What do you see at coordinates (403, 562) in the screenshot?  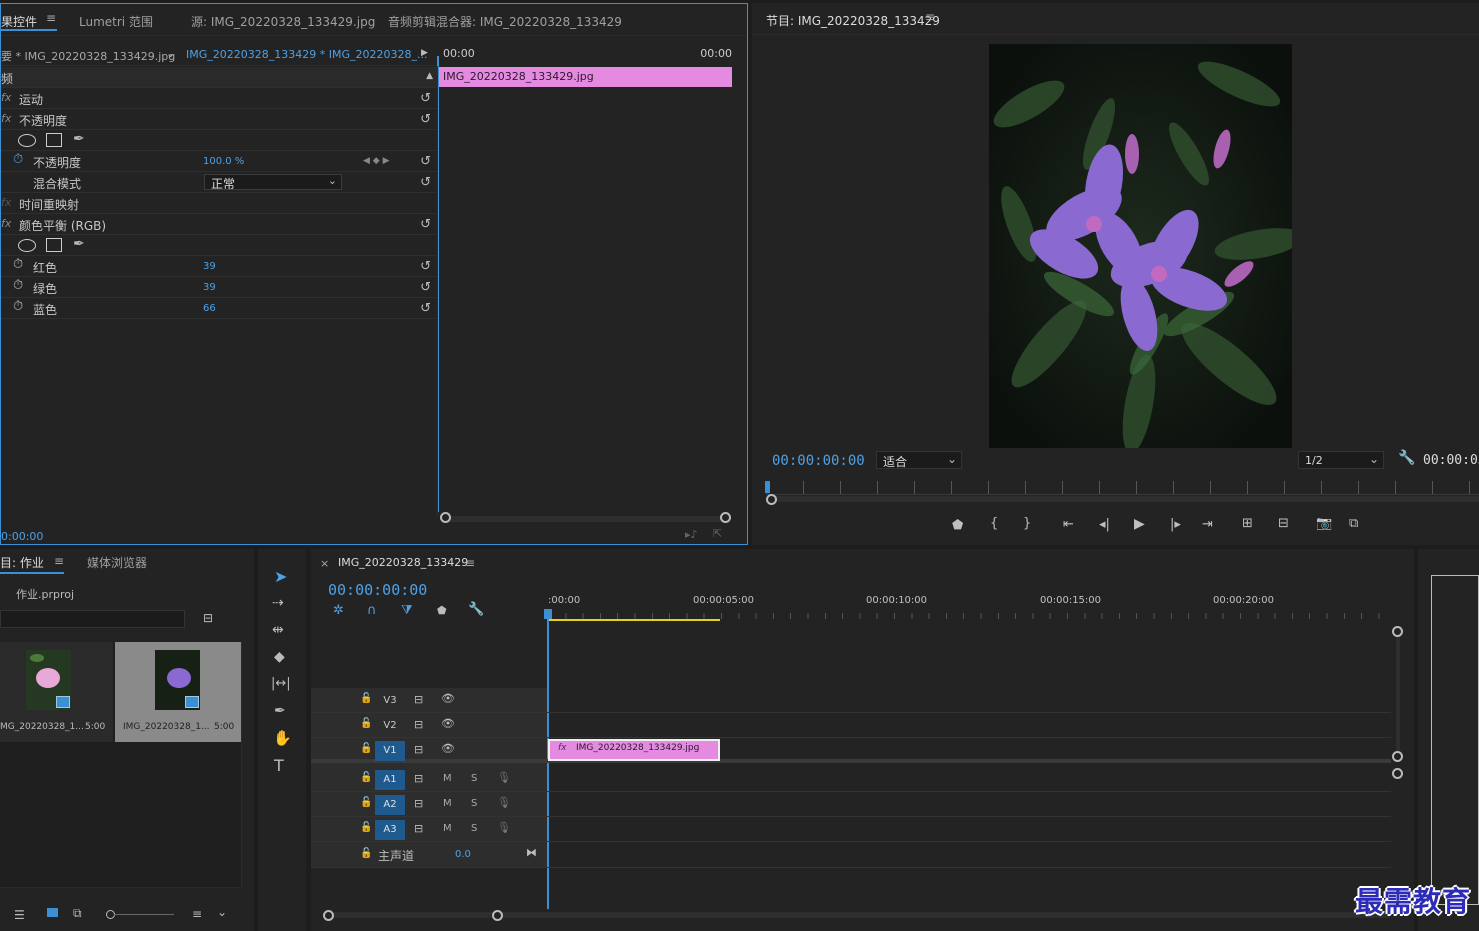 I see `tab-sequence: IMG_20220328_133429` at bounding box center [403, 562].